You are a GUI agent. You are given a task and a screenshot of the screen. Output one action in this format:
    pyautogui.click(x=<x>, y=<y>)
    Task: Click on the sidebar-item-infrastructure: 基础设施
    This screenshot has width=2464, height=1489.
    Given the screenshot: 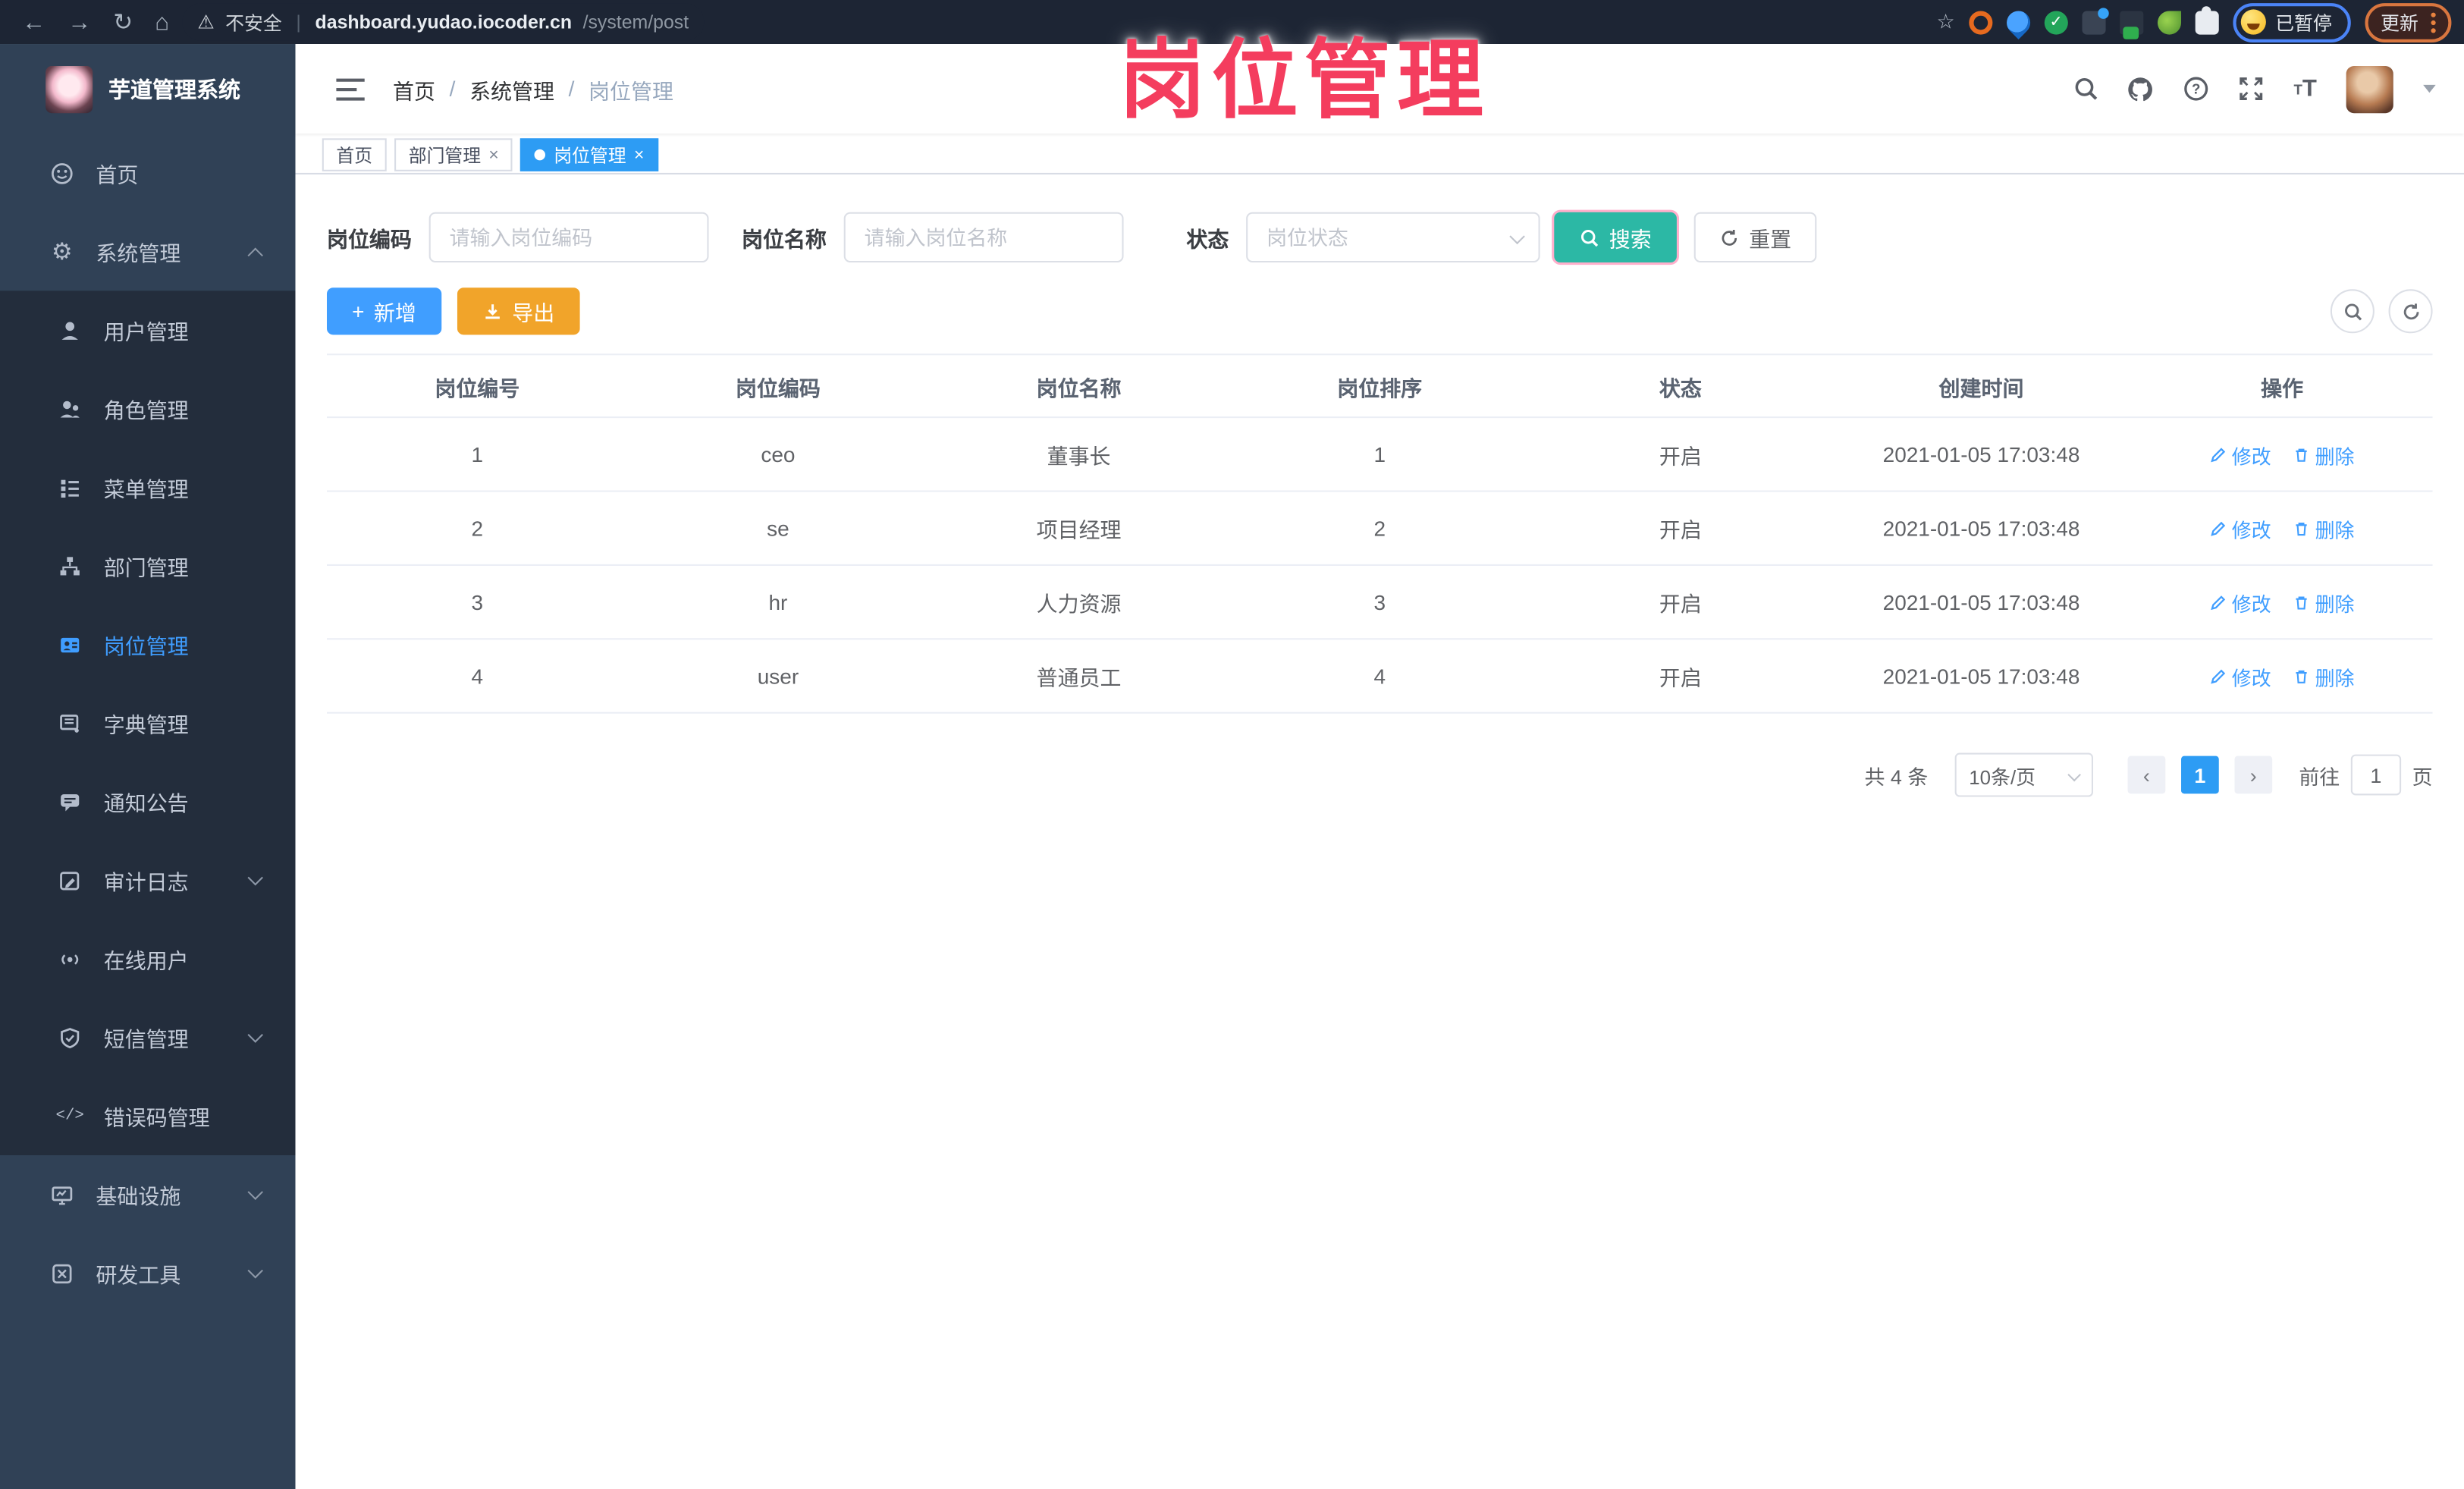 What is the action you would take?
    pyautogui.click(x=148, y=1194)
    